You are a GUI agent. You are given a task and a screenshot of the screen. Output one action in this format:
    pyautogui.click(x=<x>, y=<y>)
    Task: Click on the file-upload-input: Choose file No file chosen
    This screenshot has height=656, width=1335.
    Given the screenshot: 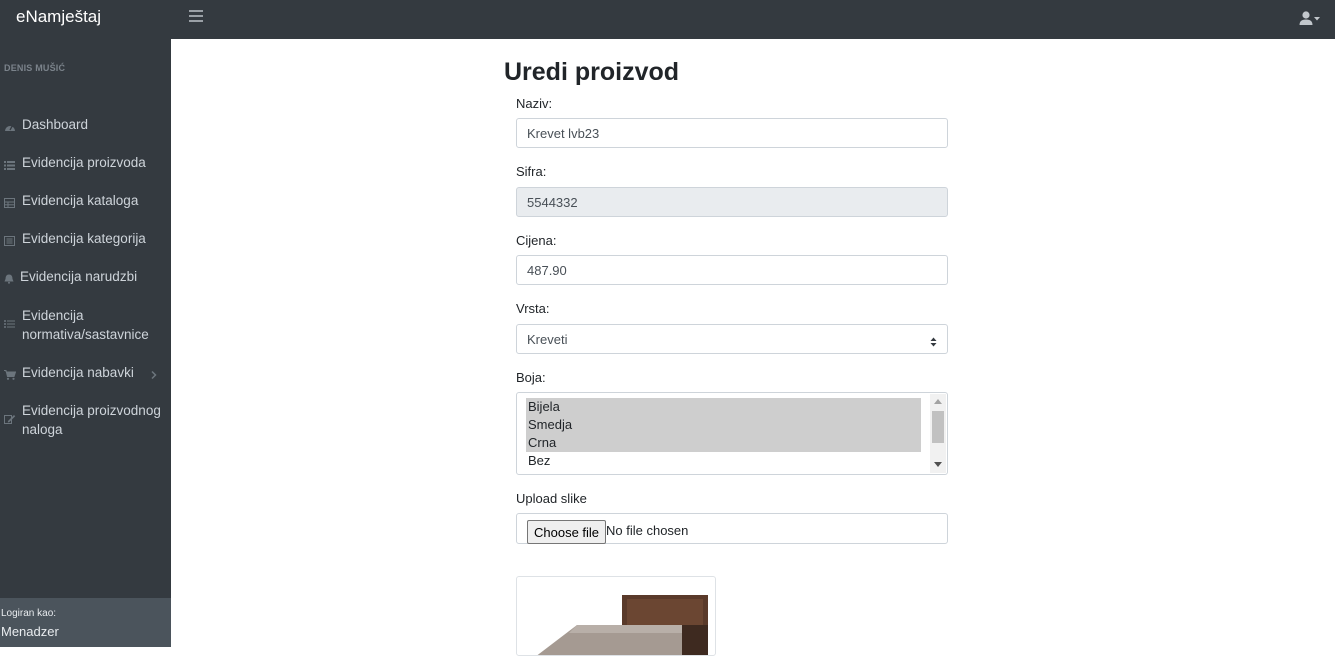 What is the action you would take?
    pyautogui.click(x=732, y=528)
    